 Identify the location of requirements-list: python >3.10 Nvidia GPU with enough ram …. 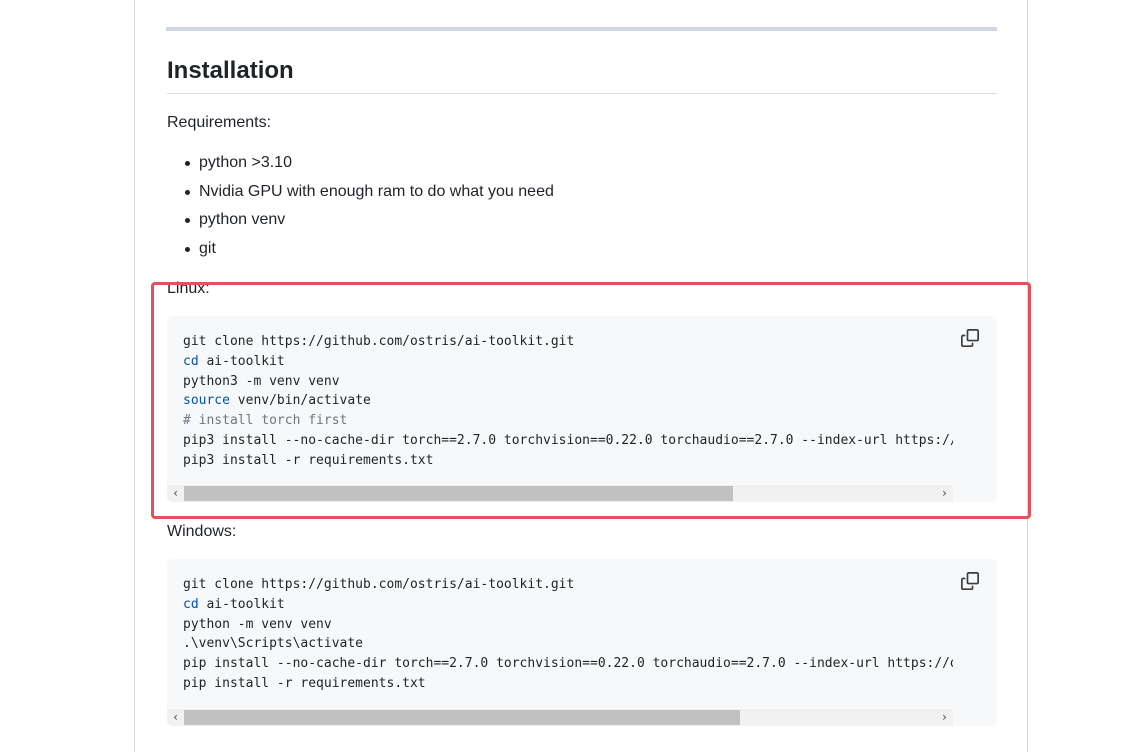
(360, 208).